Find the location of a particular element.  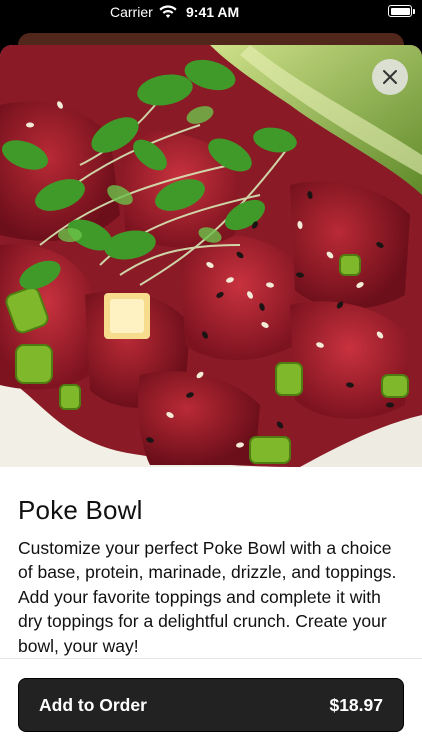

status-left: Carrier is located at coordinates (143, 12).